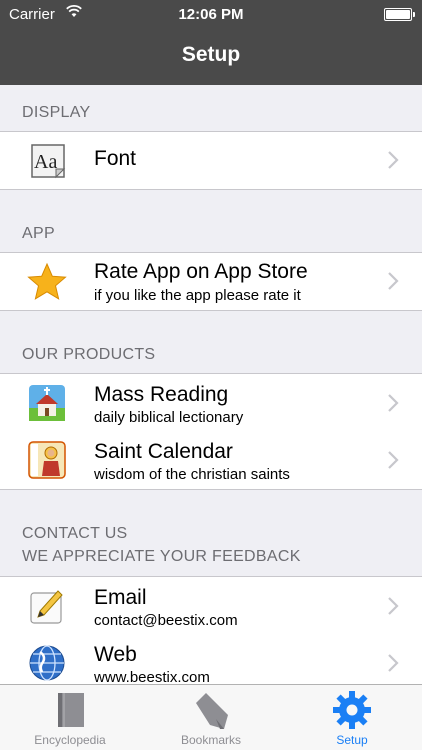 The height and width of the screenshot is (750, 422). What do you see at coordinates (75, 533) in the screenshot?
I see `section-header-contact: CONTACT US` at bounding box center [75, 533].